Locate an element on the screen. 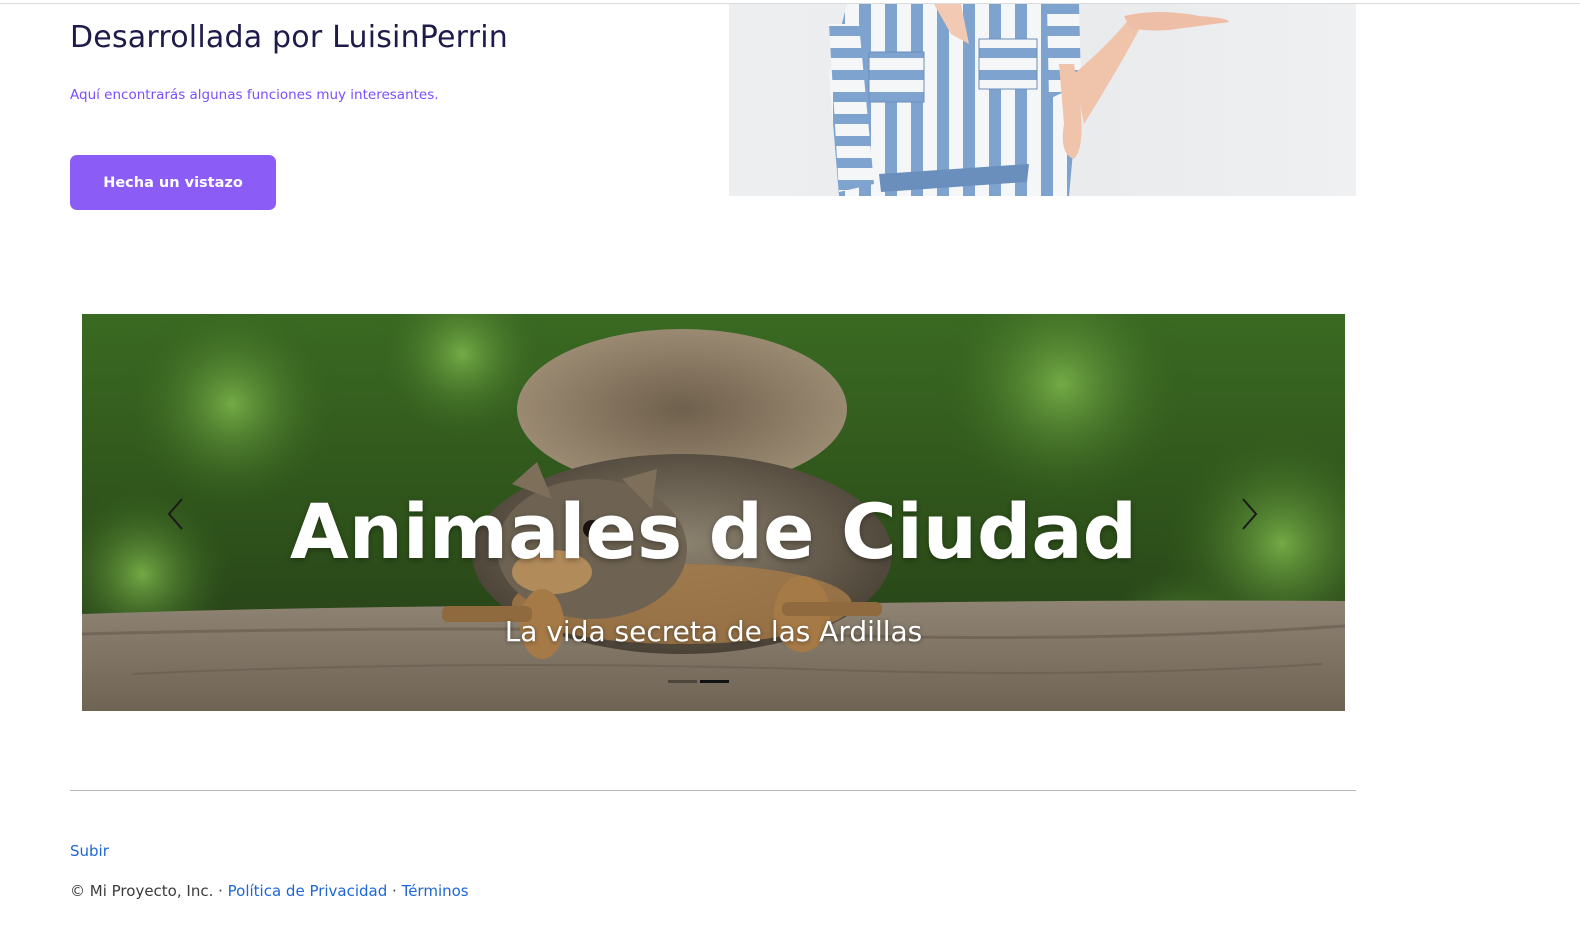 The height and width of the screenshot is (937, 1580). footer-divider is located at coordinates (713, 790).